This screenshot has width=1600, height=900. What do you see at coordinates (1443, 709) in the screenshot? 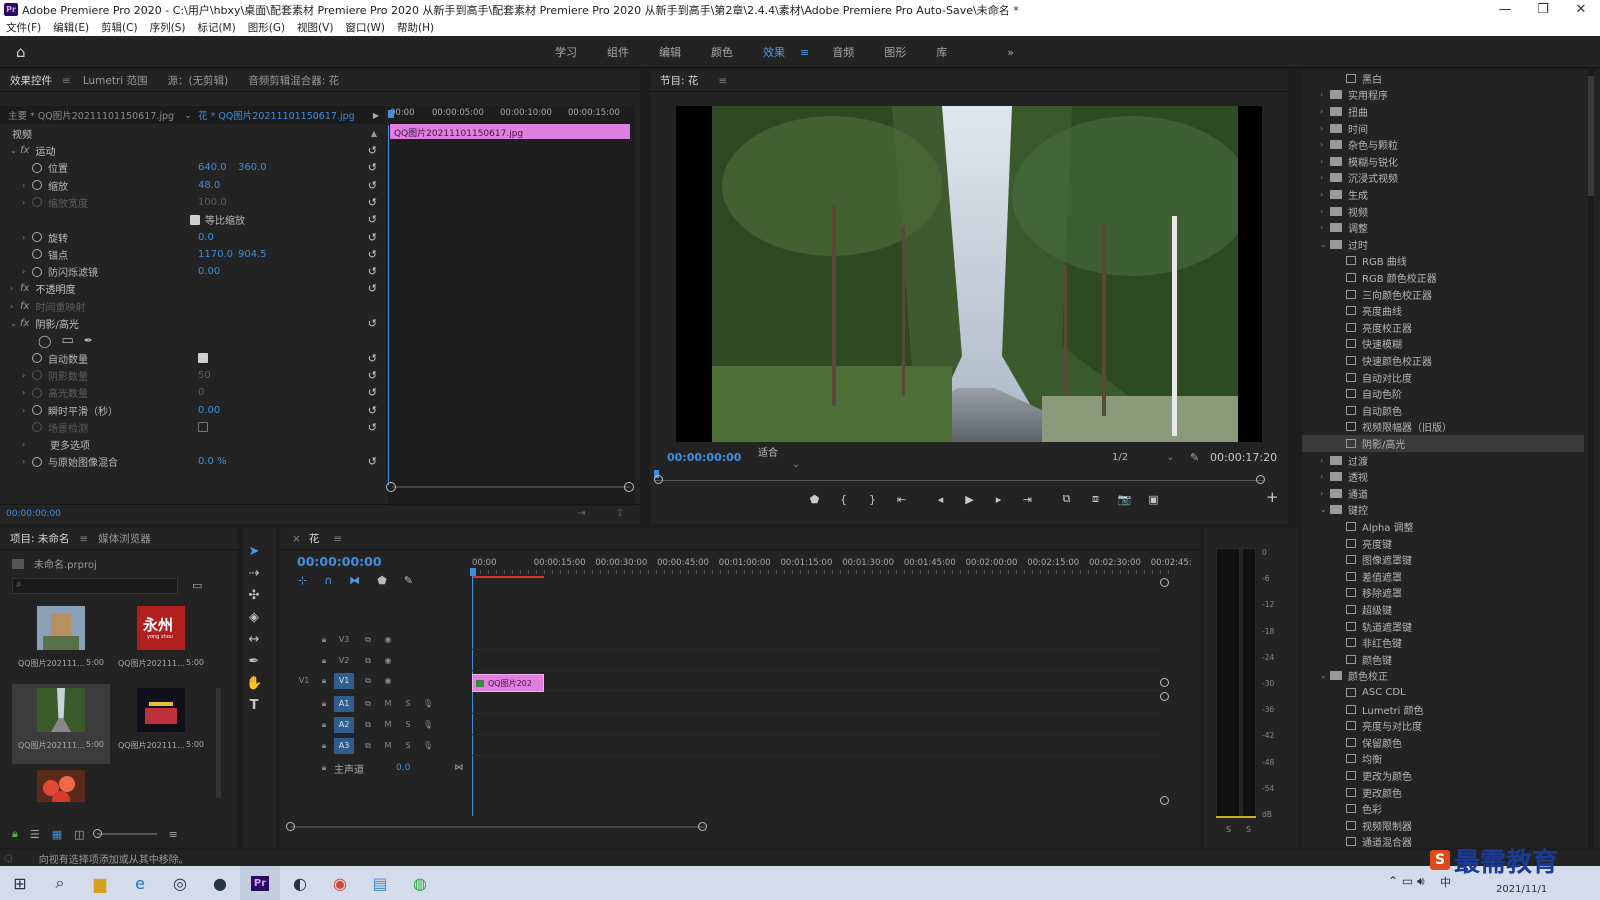
I see `effects-tree-item: Lumetri 颜色` at bounding box center [1443, 709].